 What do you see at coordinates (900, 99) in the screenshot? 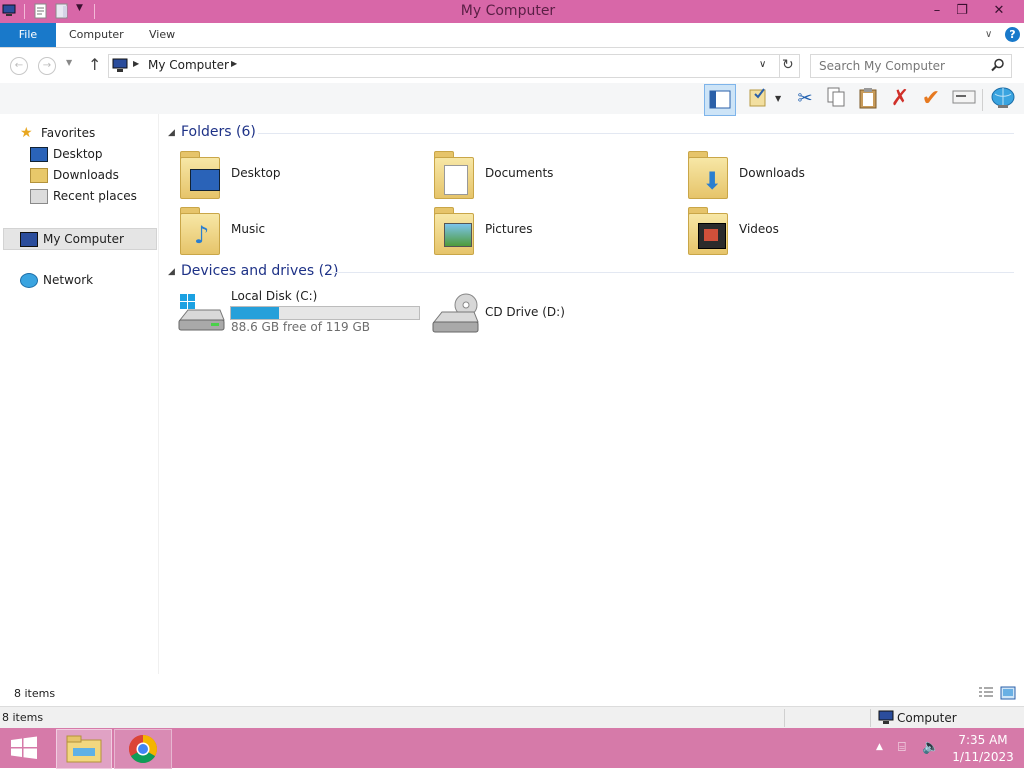
I see `delete-icon: ✗` at bounding box center [900, 99].